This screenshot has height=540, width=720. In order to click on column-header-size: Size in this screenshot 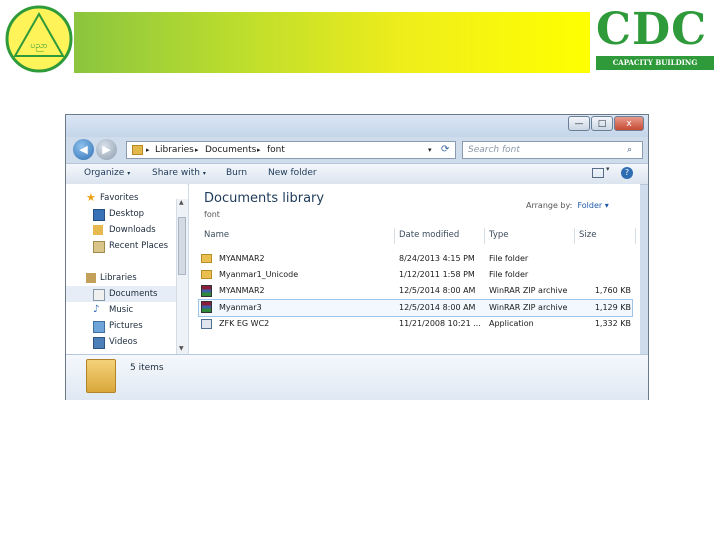, I will do `click(587, 237)`.